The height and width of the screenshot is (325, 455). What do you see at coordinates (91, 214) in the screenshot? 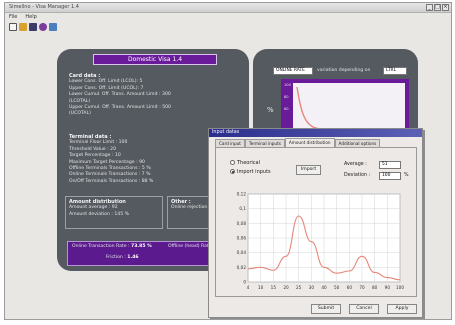
I see `amount-deviation-label: Amount deviation :` at bounding box center [91, 214].